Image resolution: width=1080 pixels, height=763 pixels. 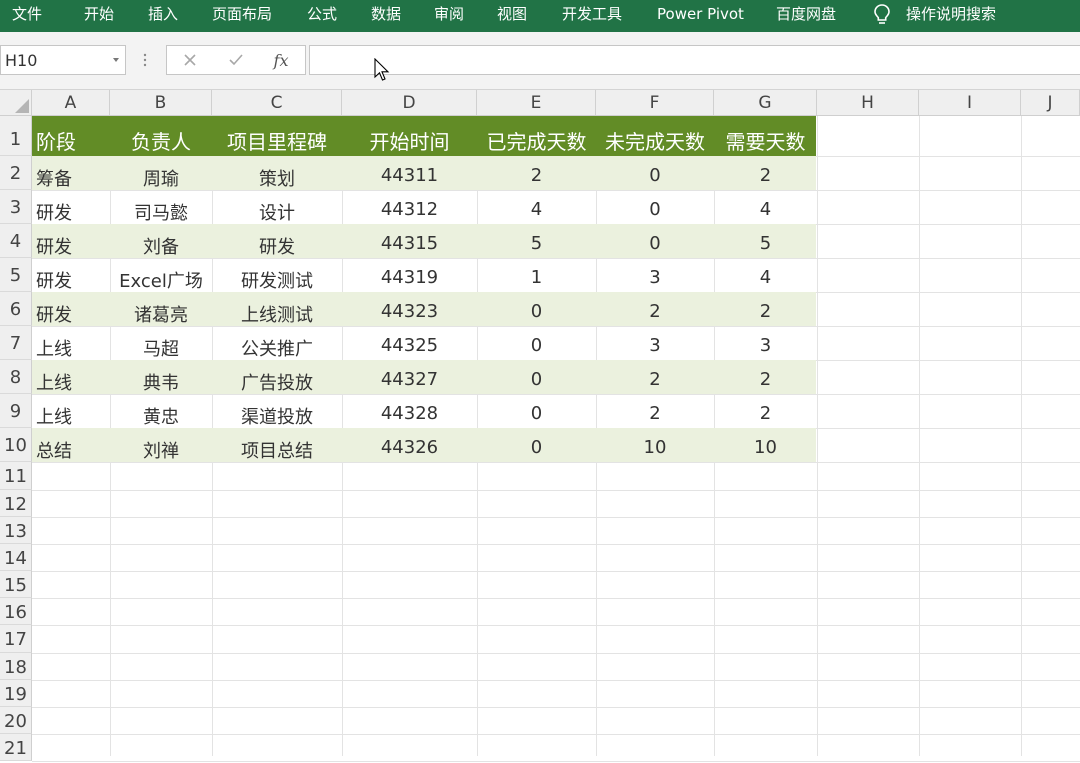 I want to click on table-cell: 策划, so click(x=277, y=178).